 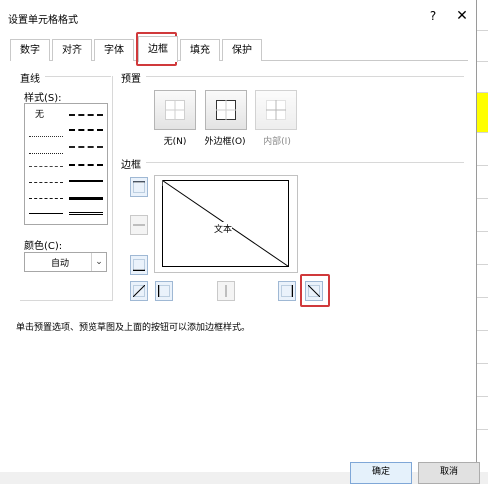 What do you see at coordinates (114, 50) in the screenshot?
I see `tab-font: 字体` at bounding box center [114, 50].